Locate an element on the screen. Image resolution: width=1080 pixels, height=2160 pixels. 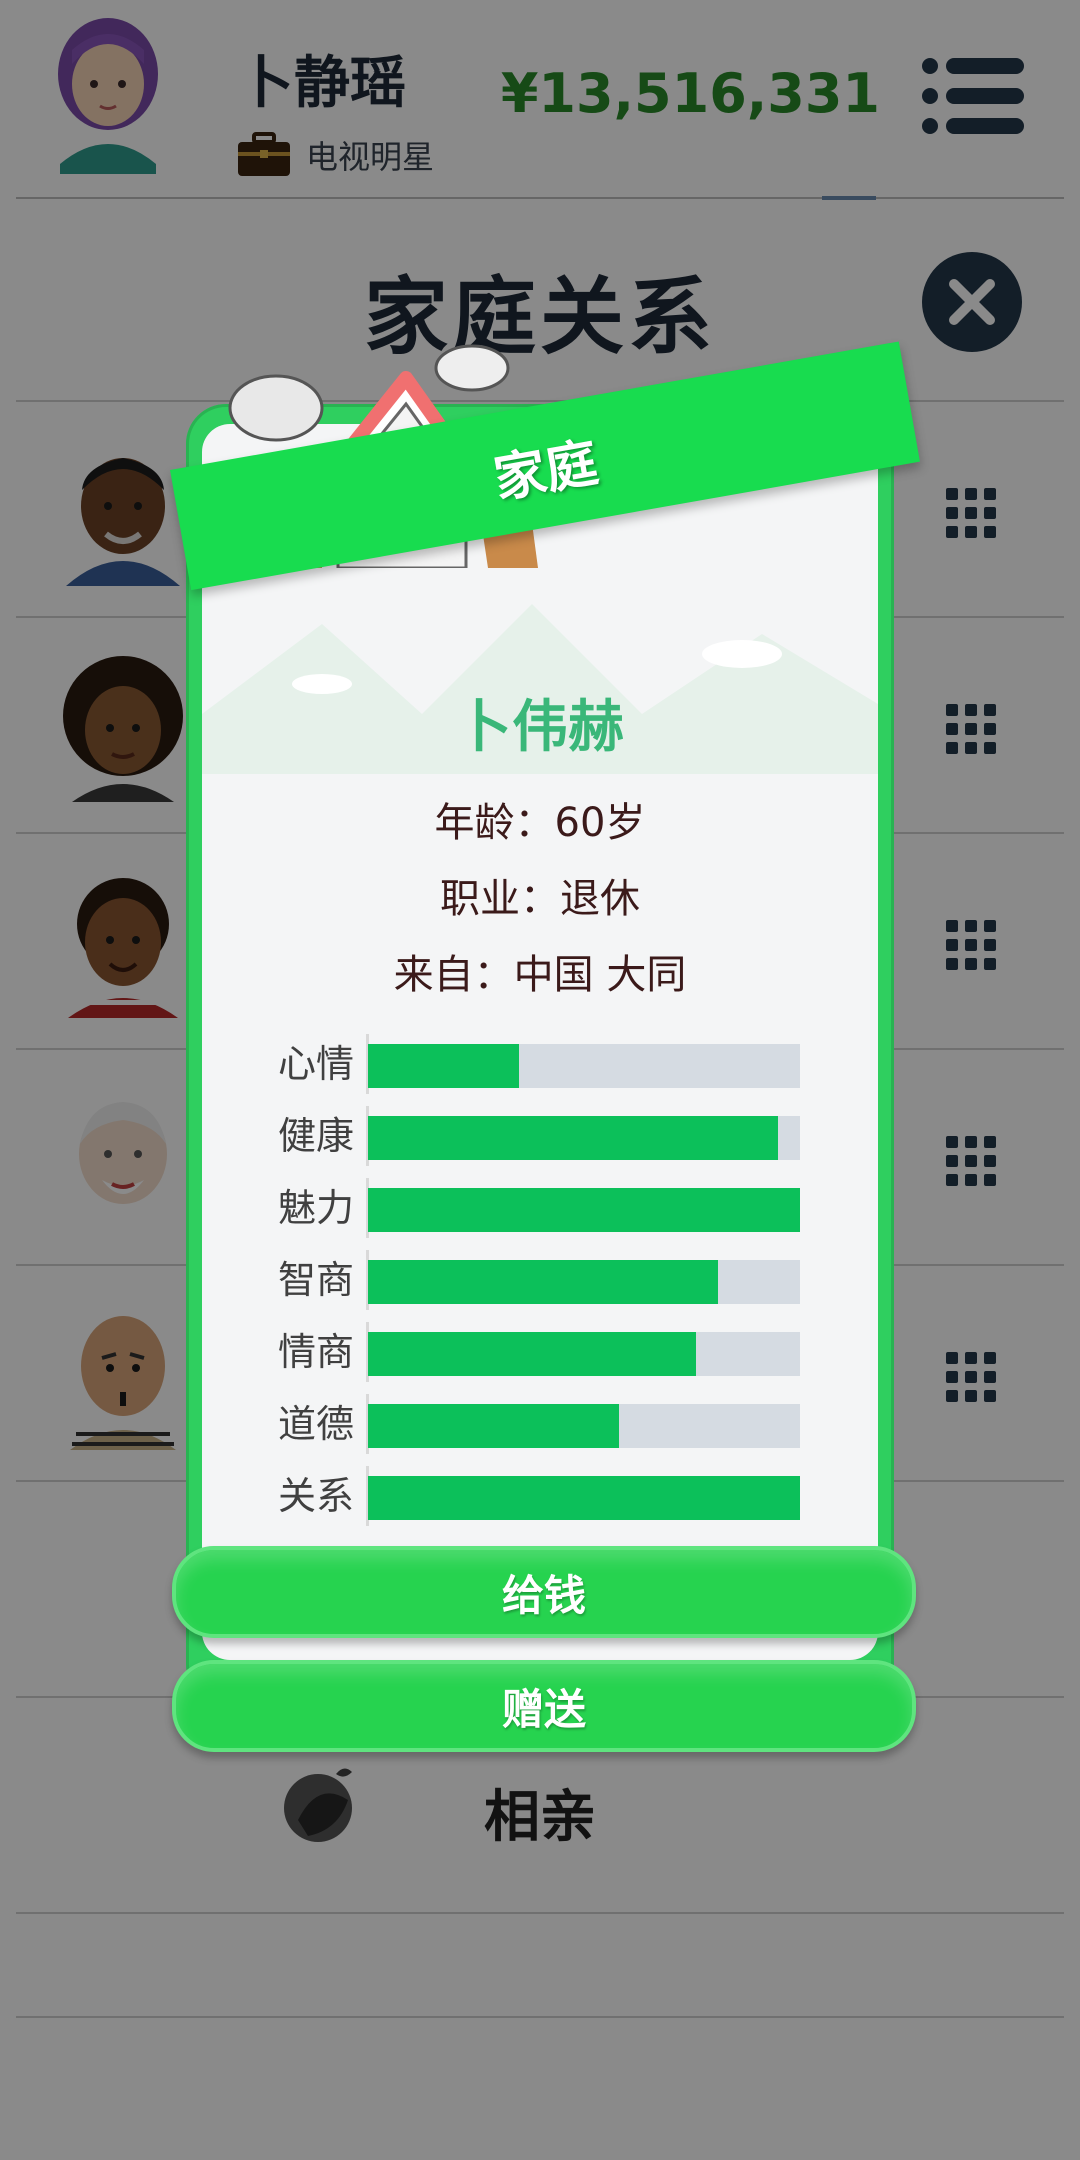
stat-label: 智商 is located at coordinates (315, 1280).